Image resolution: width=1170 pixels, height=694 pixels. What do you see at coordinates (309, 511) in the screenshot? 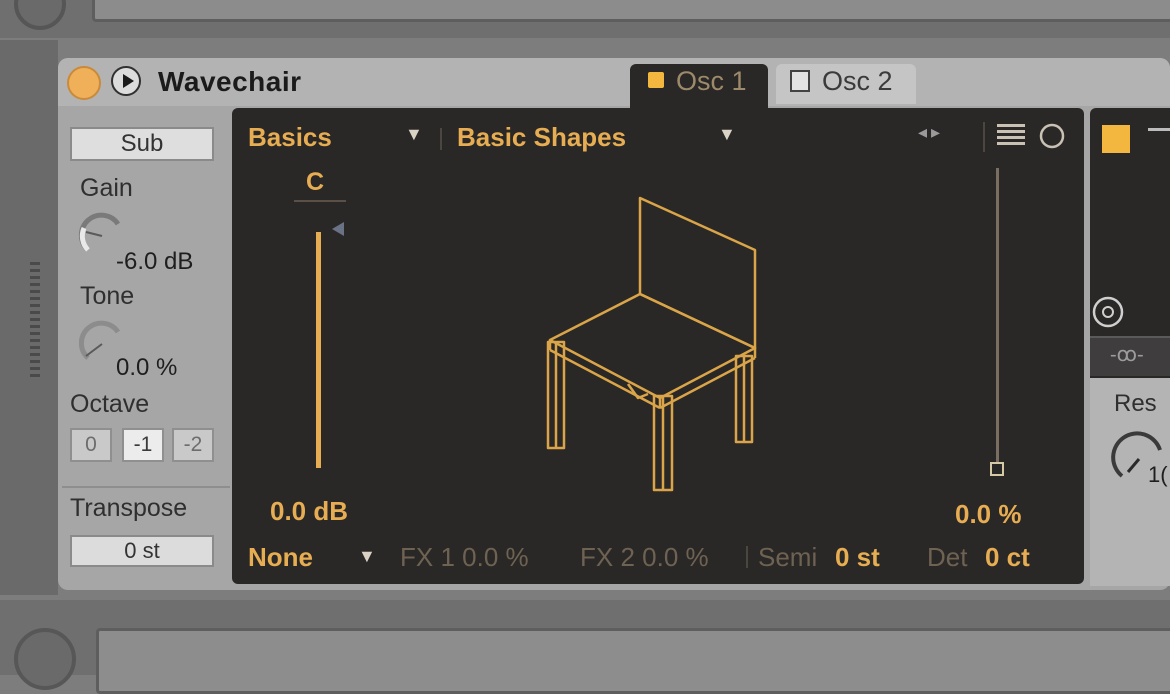
I see `osc-gain-value: 0.0 dB` at bounding box center [309, 511].